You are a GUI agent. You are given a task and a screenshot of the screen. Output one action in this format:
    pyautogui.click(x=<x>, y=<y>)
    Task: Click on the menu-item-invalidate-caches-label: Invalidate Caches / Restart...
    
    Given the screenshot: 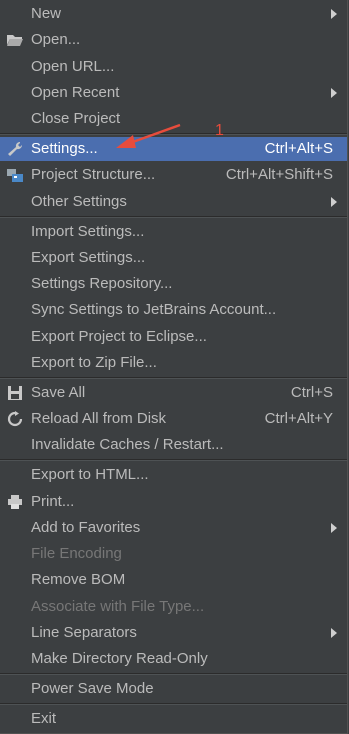 What is the action you would take?
    pyautogui.click(x=127, y=444)
    